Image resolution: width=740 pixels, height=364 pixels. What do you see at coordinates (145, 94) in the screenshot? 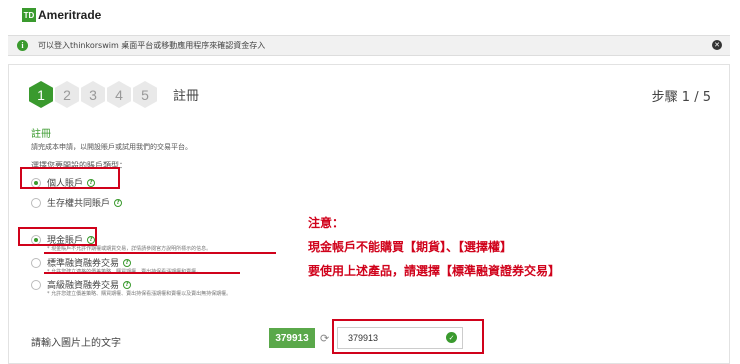
I see `step-5: 5` at bounding box center [145, 94].